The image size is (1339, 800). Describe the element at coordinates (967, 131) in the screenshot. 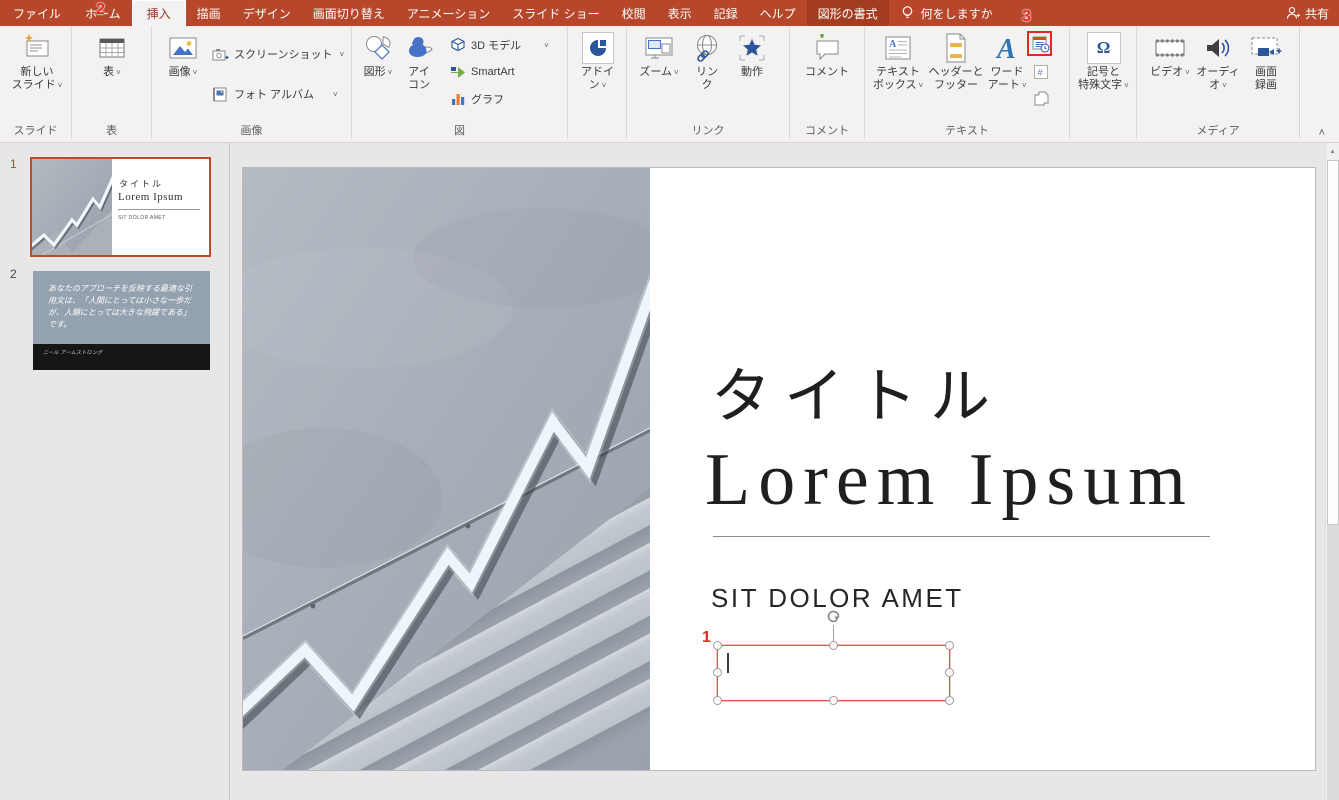

I see `group-label-text: テキスト` at that location.